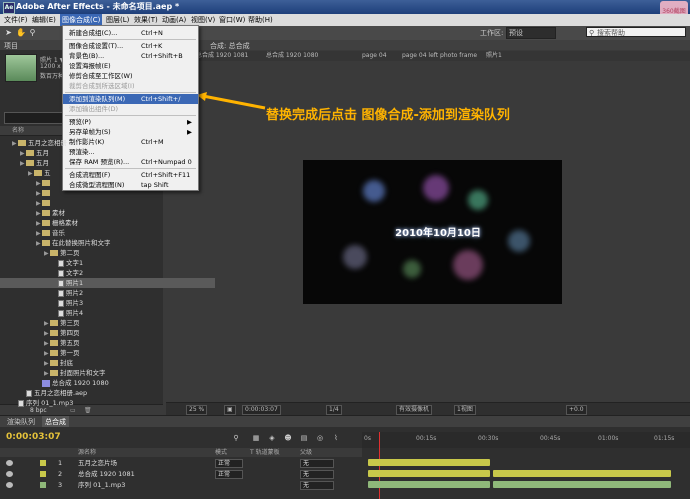 Image resolution: width=690 pixels, height=499 pixels. Describe the element at coordinates (181, 463) in the screenshot. I see `timeline-layer-row: 1 五月之恋片场 正常 无` at that location.